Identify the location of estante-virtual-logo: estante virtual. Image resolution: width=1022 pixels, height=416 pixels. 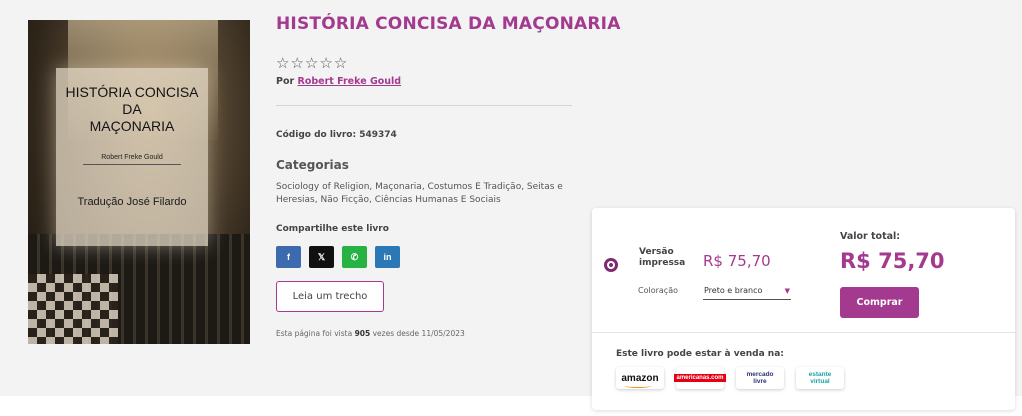
(820, 378).